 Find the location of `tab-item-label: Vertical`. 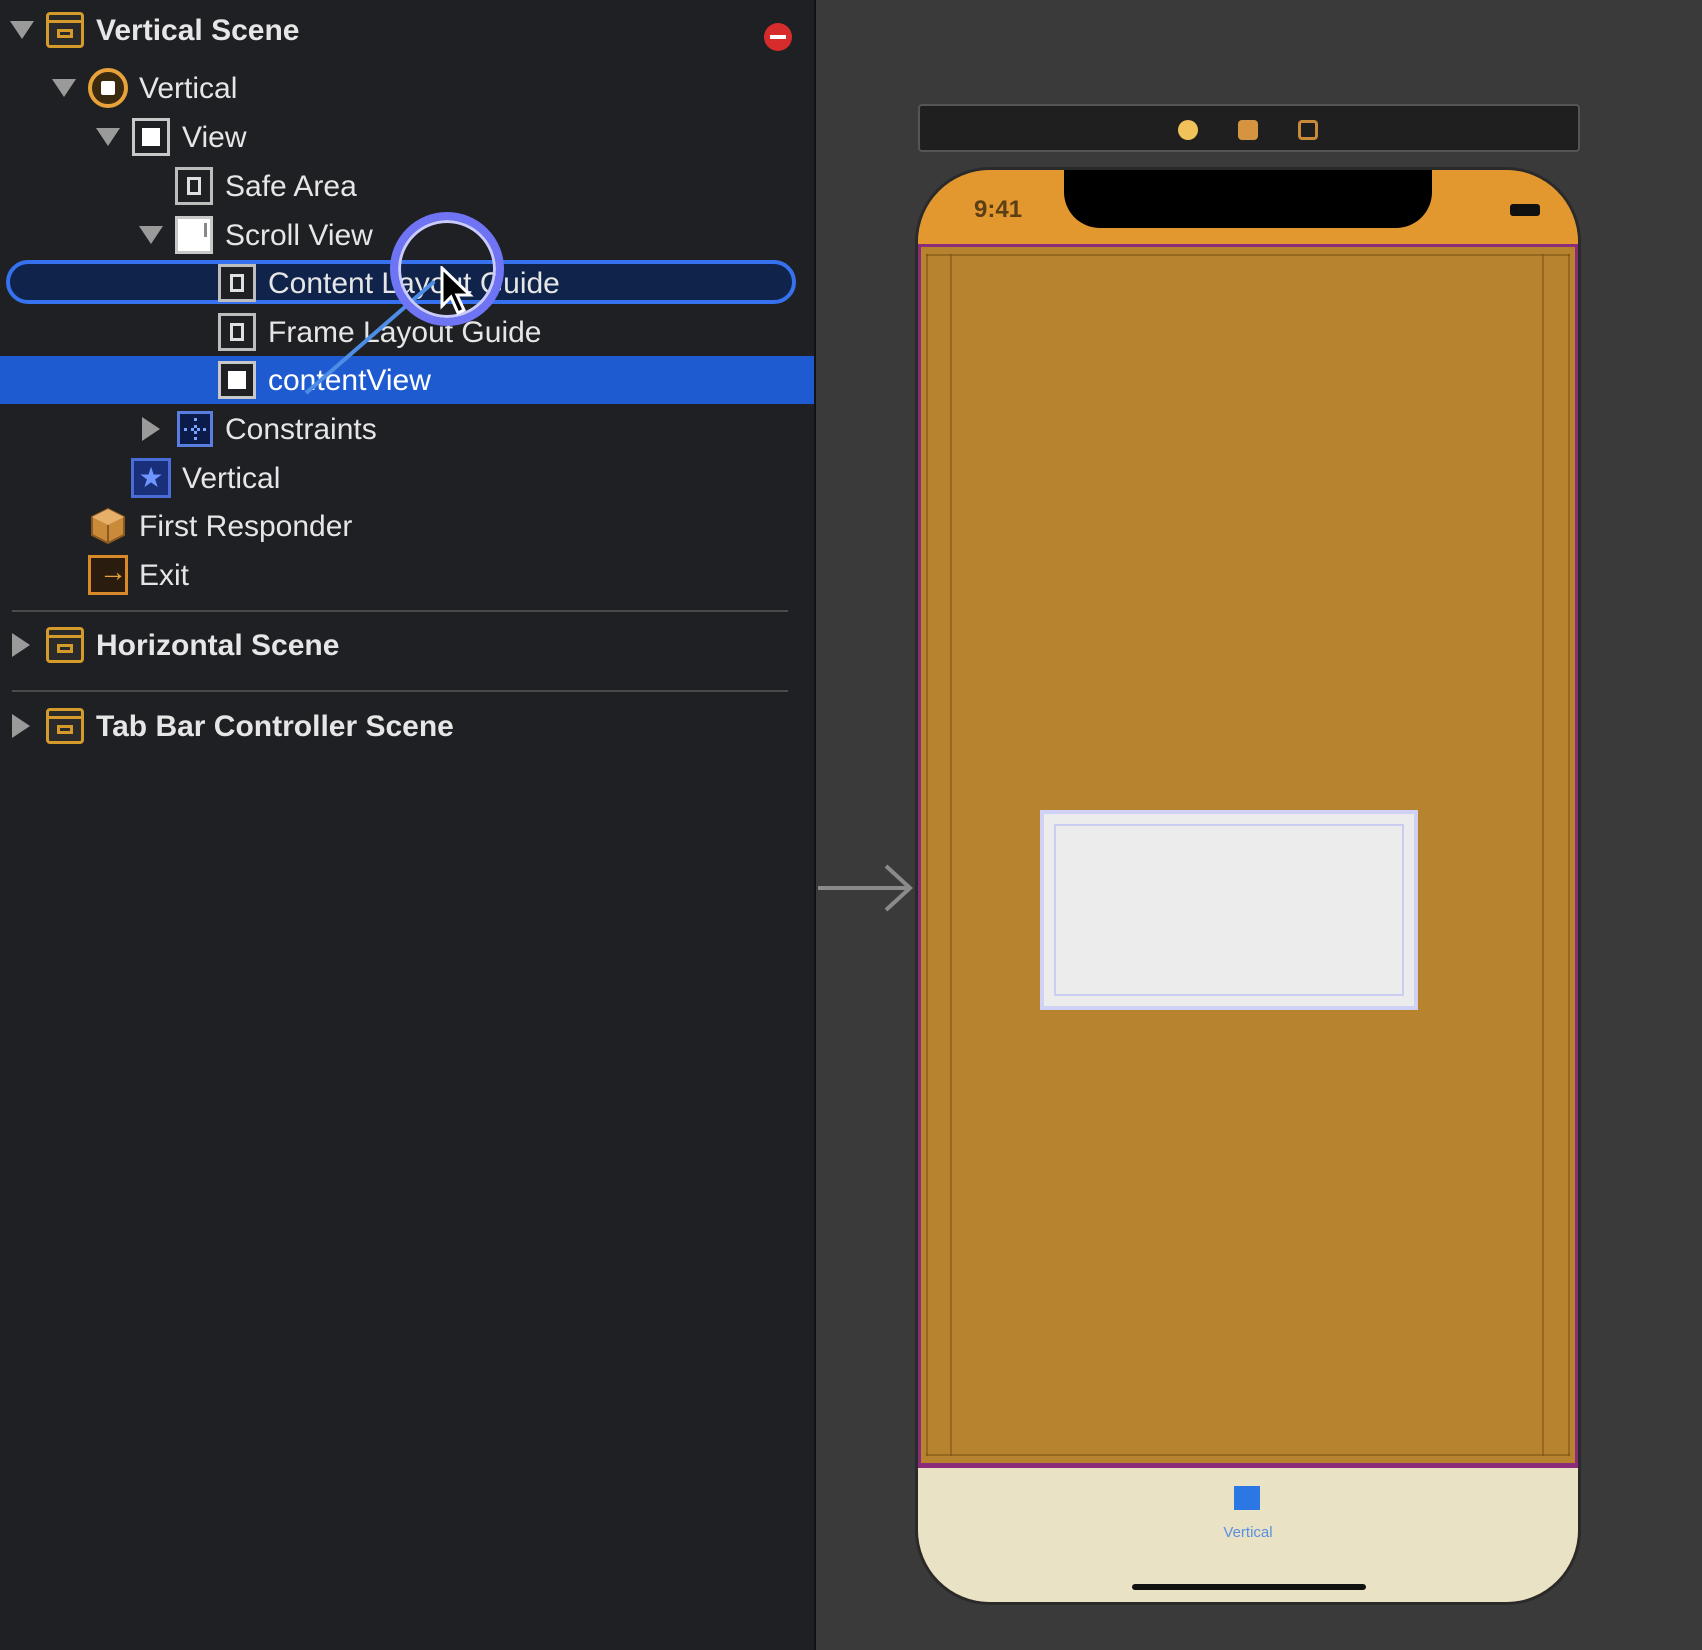

tab-item-label: Vertical is located at coordinates (1248, 1532).